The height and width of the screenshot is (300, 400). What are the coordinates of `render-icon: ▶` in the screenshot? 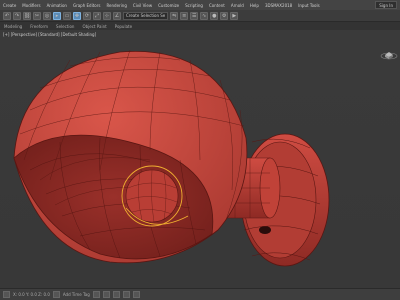 It's located at (234, 15).